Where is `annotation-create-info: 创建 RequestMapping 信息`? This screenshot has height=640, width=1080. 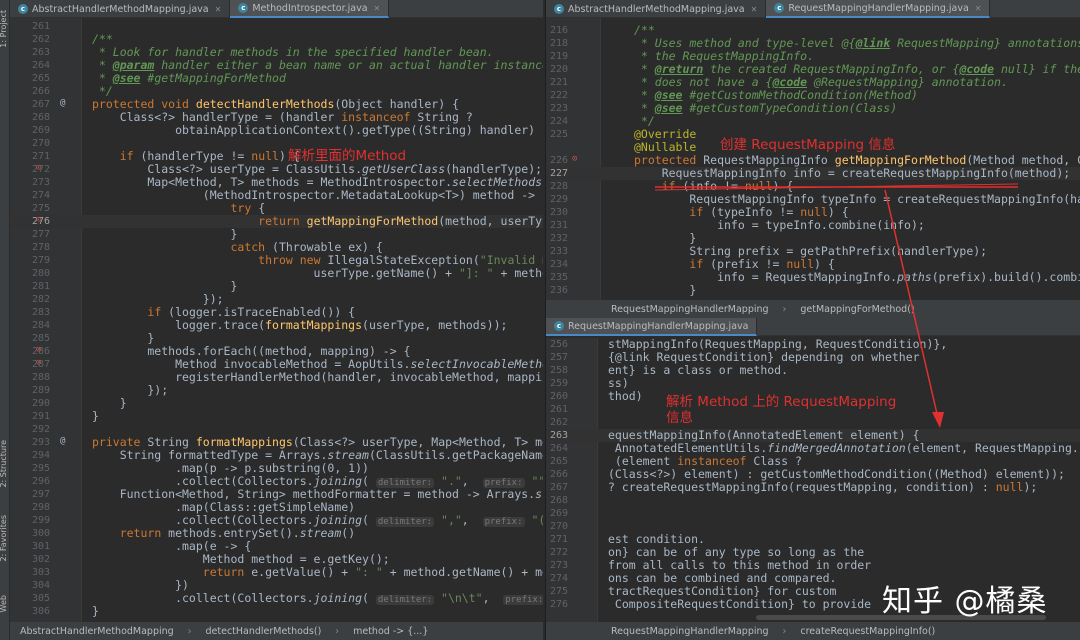 annotation-create-info: 创建 RequestMapping 信息 is located at coordinates (808, 145).